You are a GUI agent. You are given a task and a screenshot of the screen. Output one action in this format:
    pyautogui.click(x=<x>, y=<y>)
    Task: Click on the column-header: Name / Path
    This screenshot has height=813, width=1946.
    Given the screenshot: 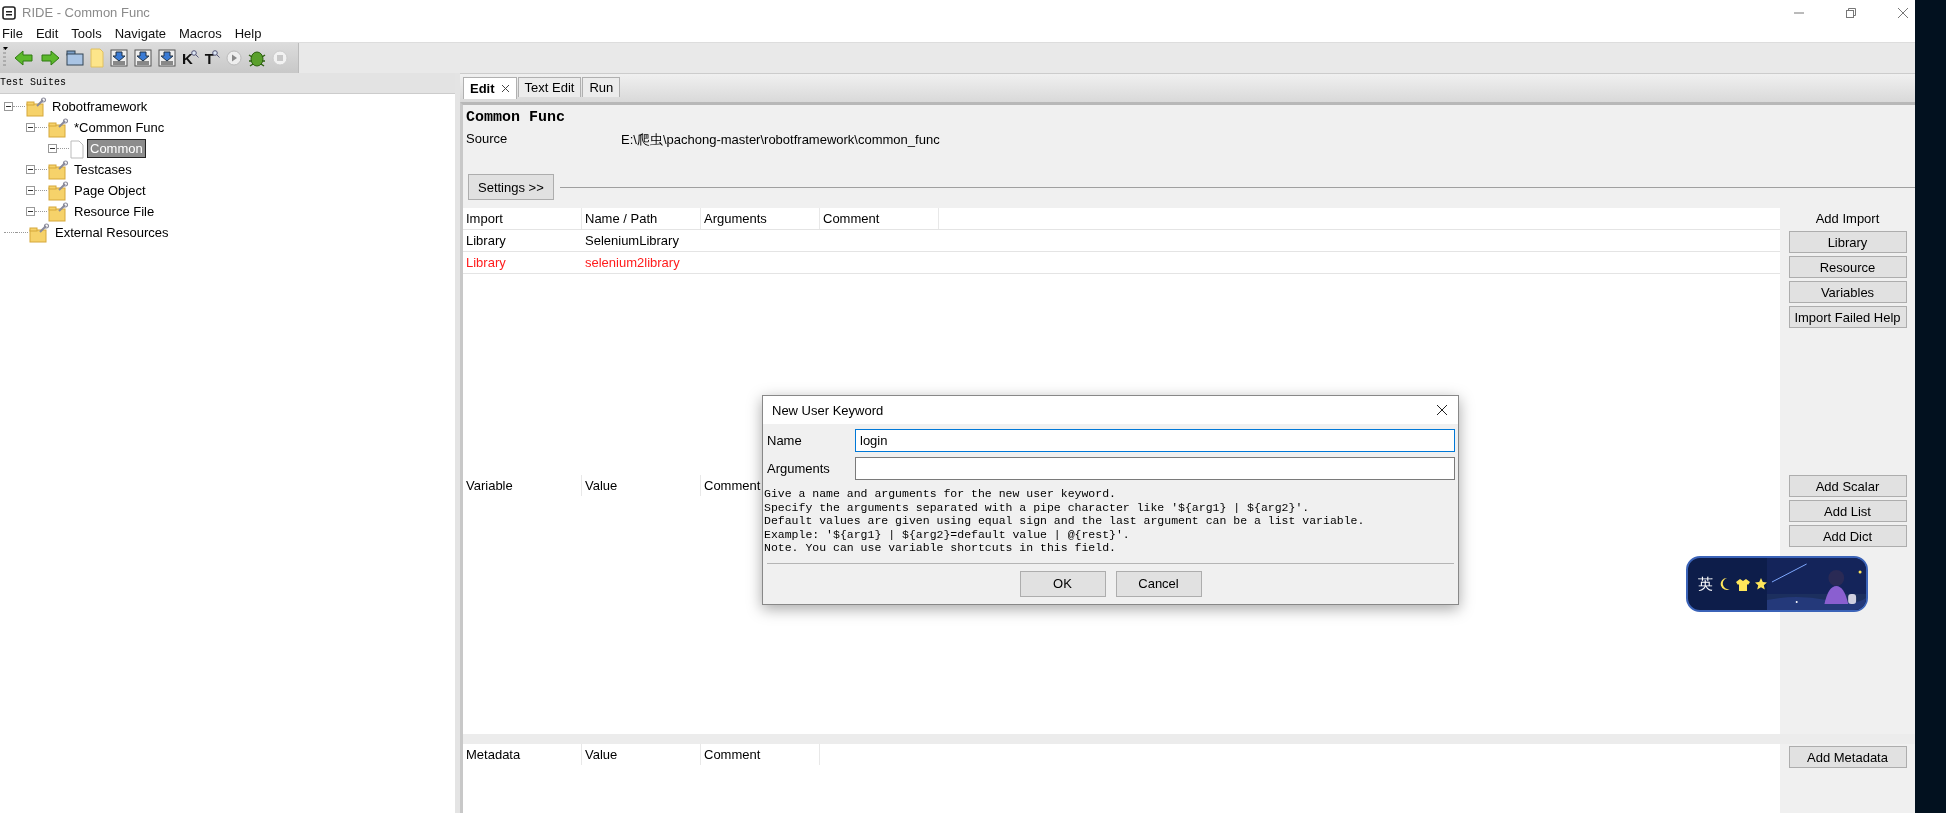 What is the action you would take?
    pyautogui.click(x=641, y=218)
    